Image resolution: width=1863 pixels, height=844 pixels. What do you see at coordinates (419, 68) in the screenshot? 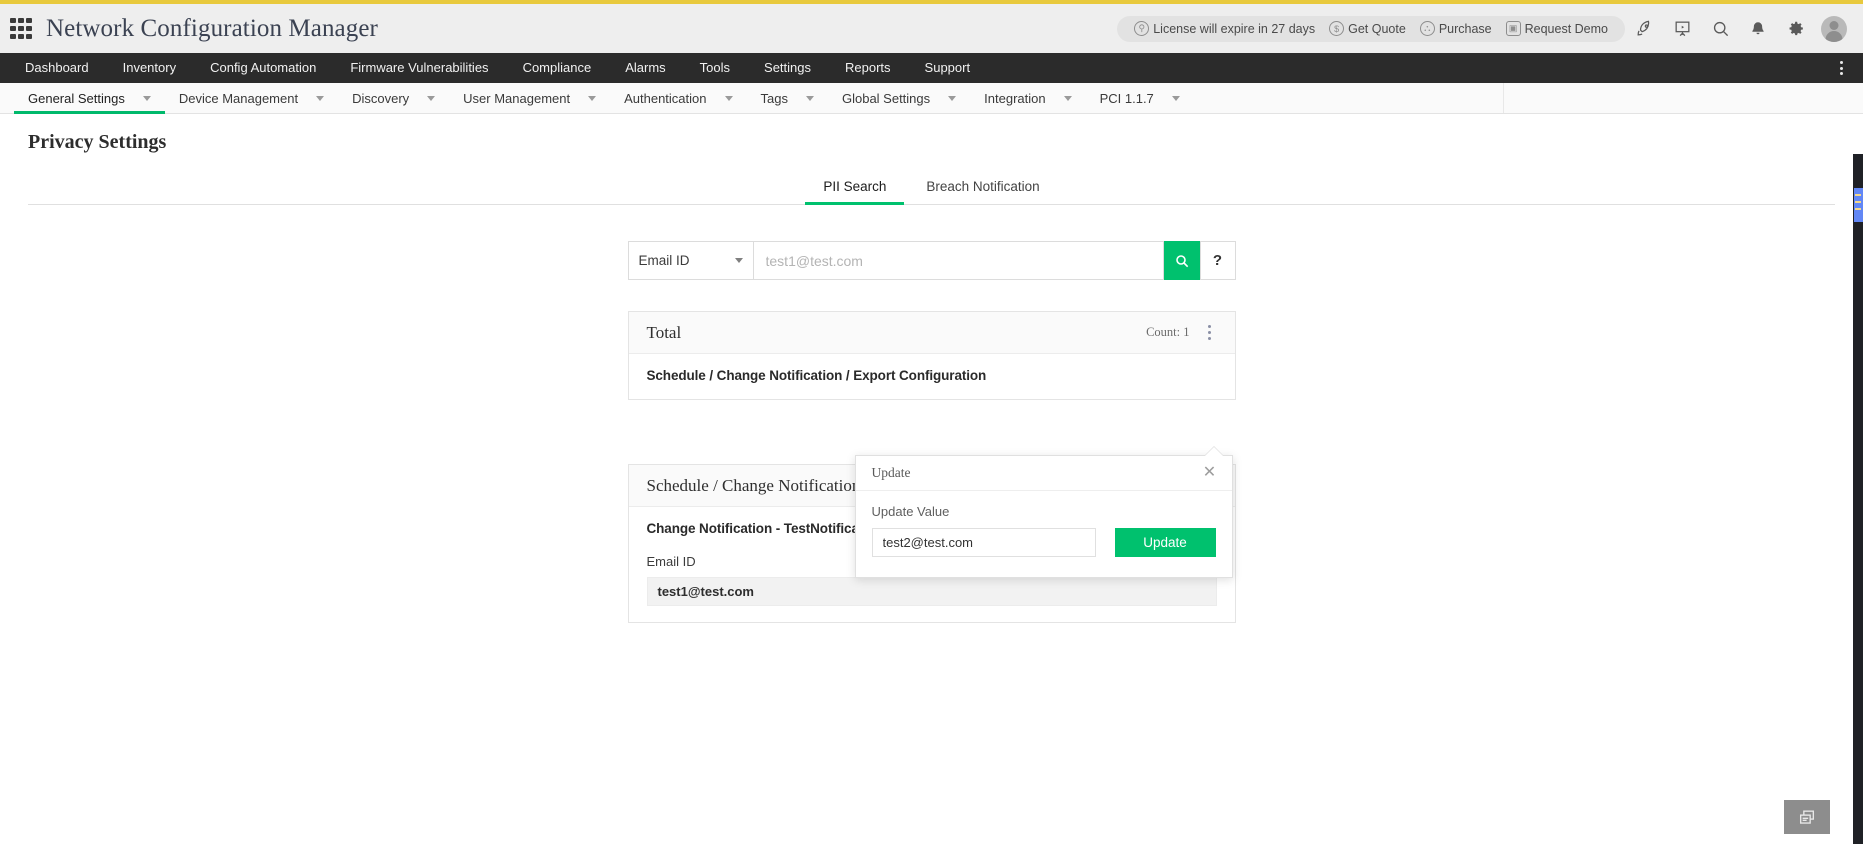
I see `nav-item-firmware-vulnerabilities: Firmware Vulnerabilities` at bounding box center [419, 68].